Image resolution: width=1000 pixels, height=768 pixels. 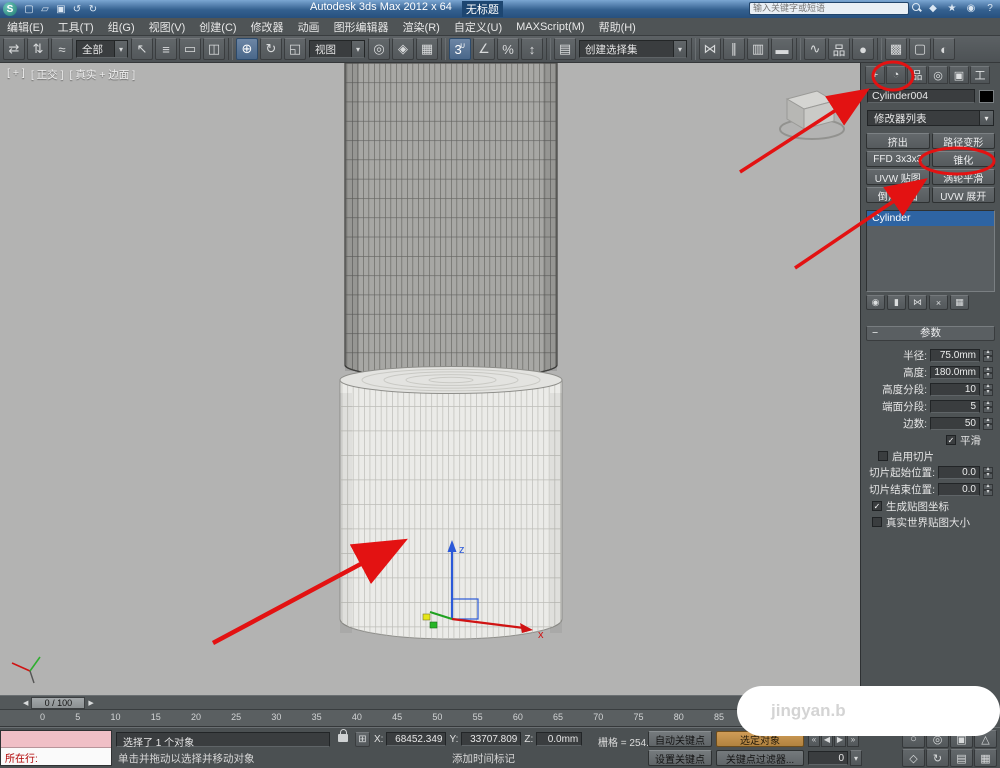 What do you see at coordinates (710, 49) in the screenshot?
I see `mirror-icon: ⋈` at bounding box center [710, 49].